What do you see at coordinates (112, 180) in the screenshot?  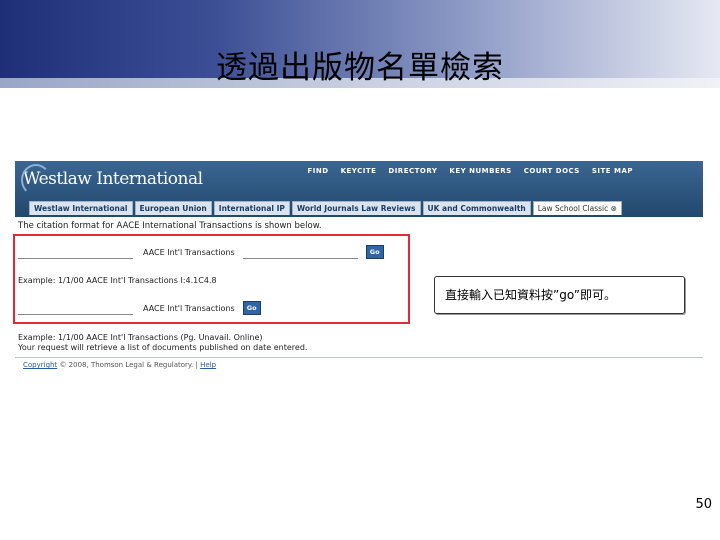 I see `westlaw-logo: Westlaw International` at bounding box center [112, 180].